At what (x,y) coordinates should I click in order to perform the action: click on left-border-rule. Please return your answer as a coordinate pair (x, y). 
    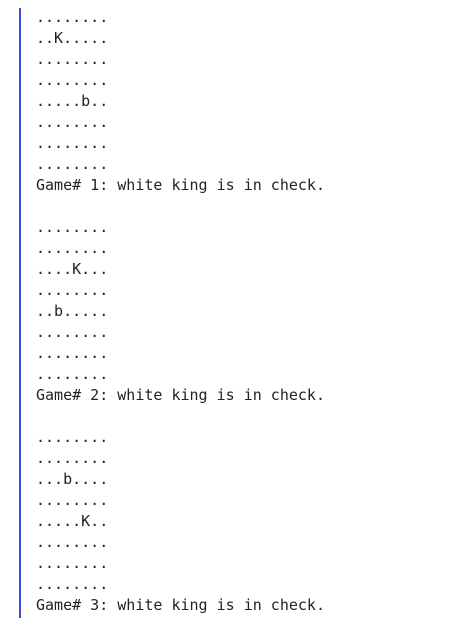
    Looking at the image, I should click on (20, 313).